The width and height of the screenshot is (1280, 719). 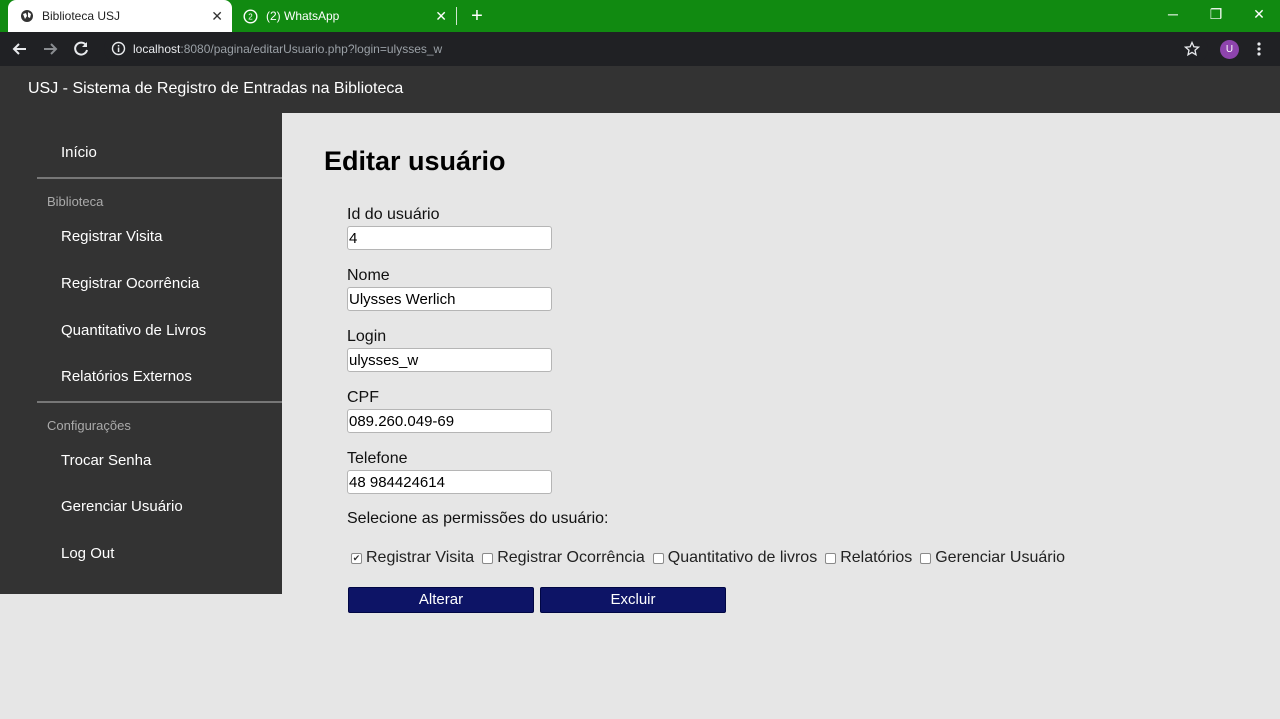 I want to click on sidebar-item-trocar-senha: Trocar Senha, so click(x=106, y=460).